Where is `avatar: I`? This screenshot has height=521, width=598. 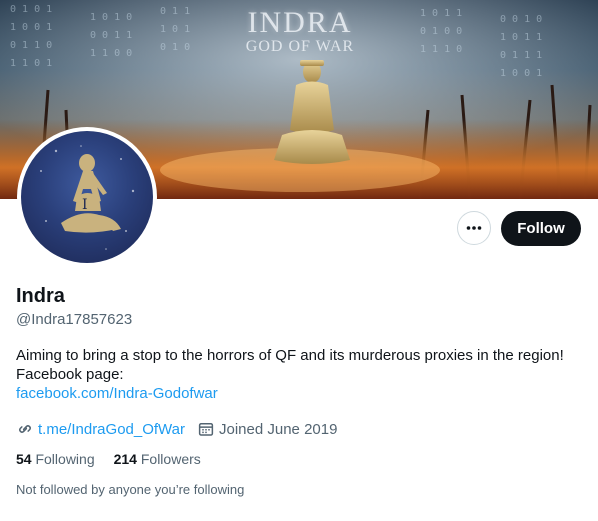
avatar: I is located at coordinates (87, 197).